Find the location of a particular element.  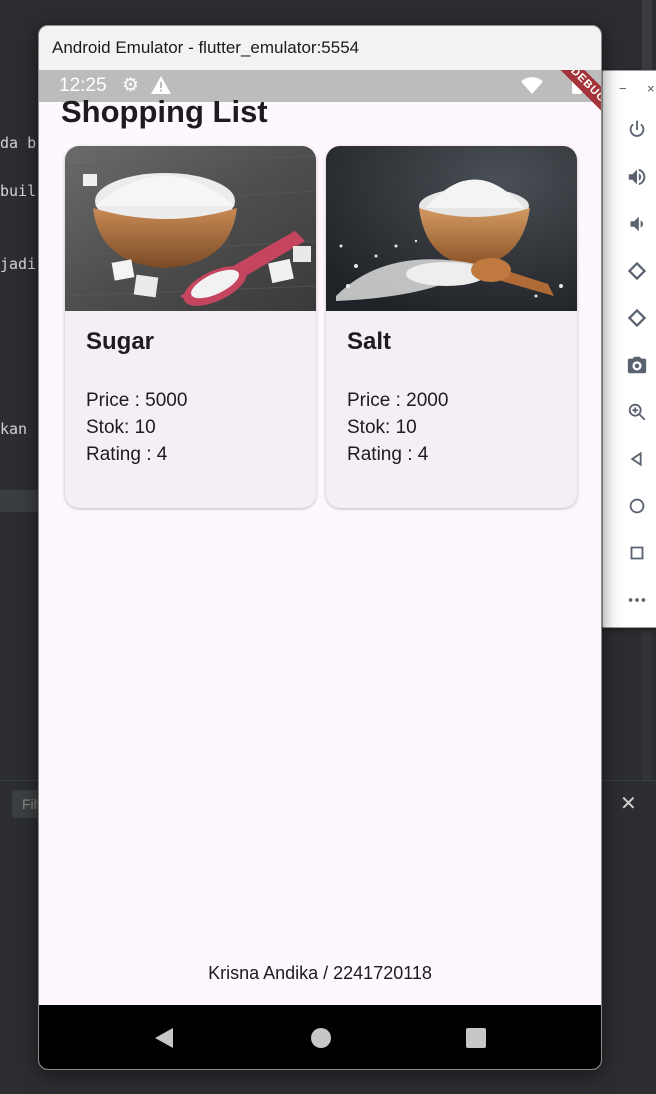

power-icon is located at coordinates (637, 128).